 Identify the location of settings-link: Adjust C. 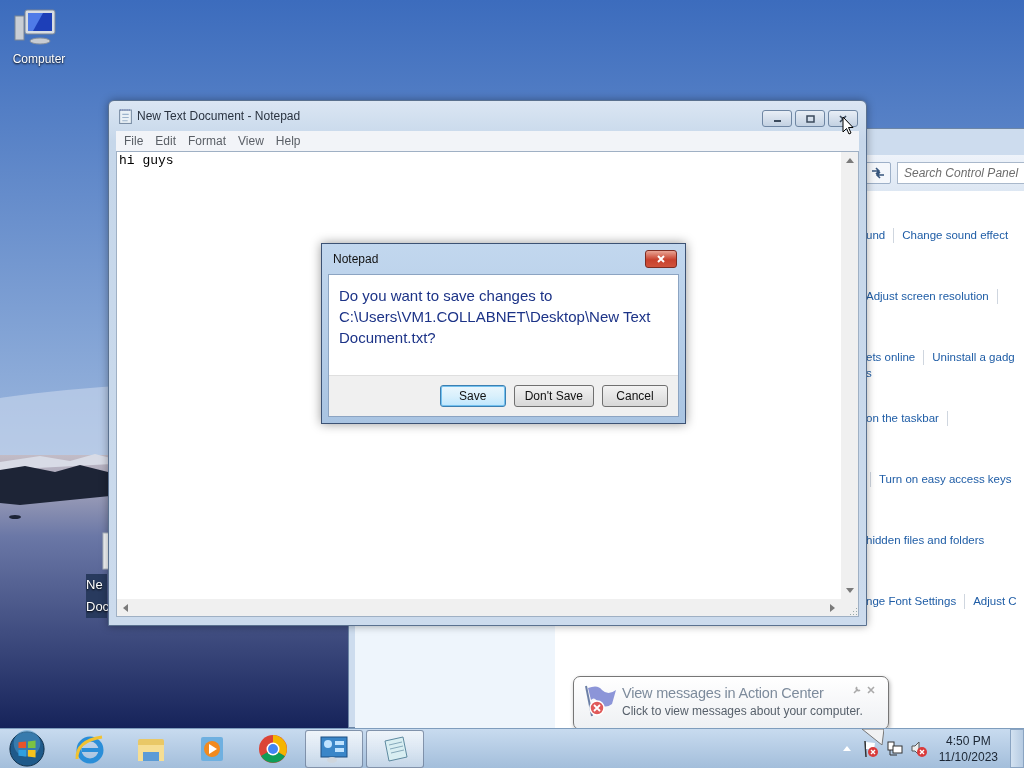
(995, 601).